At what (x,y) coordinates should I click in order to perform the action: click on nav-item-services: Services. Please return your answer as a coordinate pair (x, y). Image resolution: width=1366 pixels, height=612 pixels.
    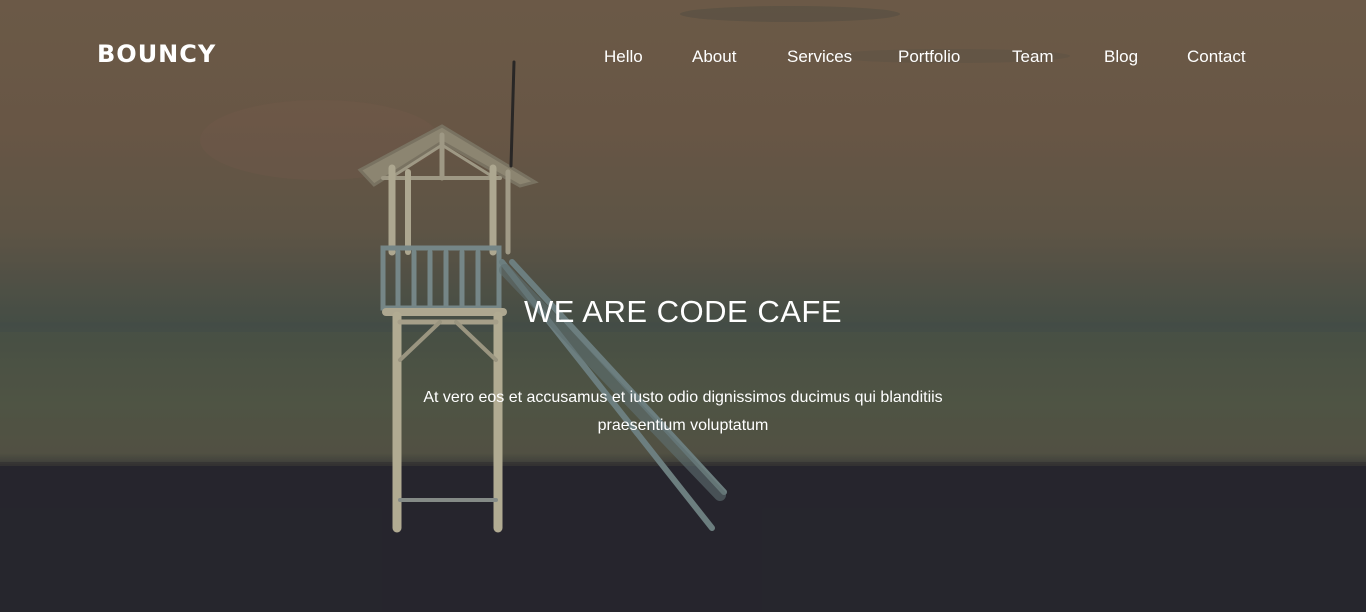
    Looking at the image, I should click on (819, 57).